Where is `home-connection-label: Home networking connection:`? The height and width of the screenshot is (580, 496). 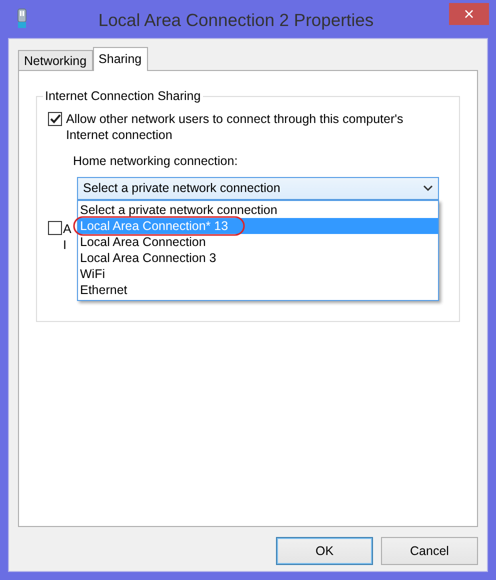
home-connection-label: Home networking connection: is located at coordinates (156, 161).